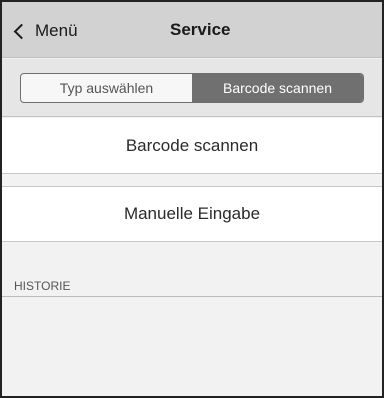  I want to click on scan-barcode-button: Barcode scannen, so click(192, 146).